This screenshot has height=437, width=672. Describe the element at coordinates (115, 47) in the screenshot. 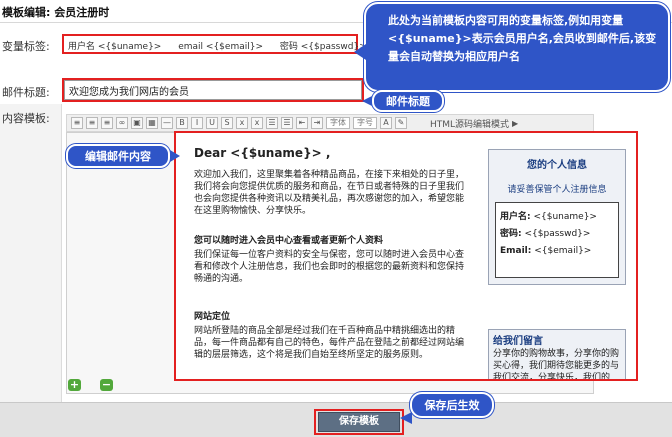

I see `var-uname: 用户名 <{$uname}>` at that location.